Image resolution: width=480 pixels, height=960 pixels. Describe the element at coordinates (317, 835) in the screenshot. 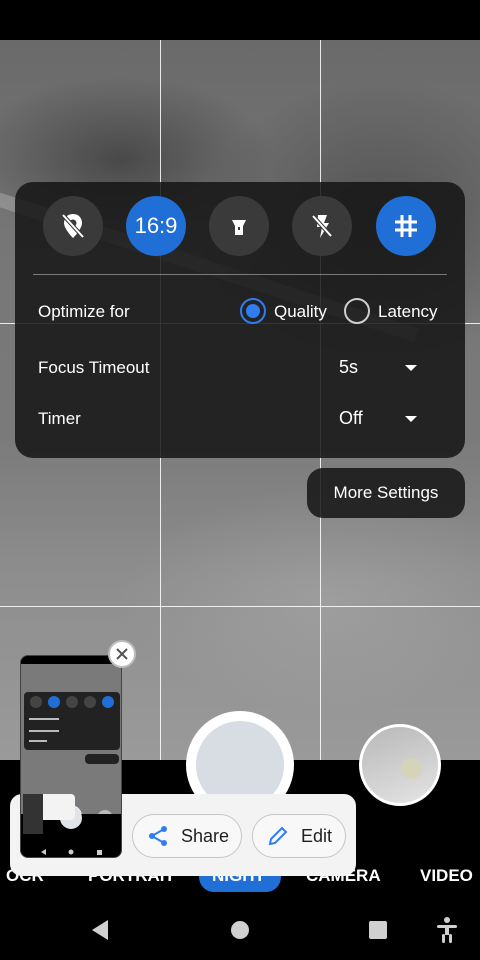

I see `edit-label: Edit` at that location.